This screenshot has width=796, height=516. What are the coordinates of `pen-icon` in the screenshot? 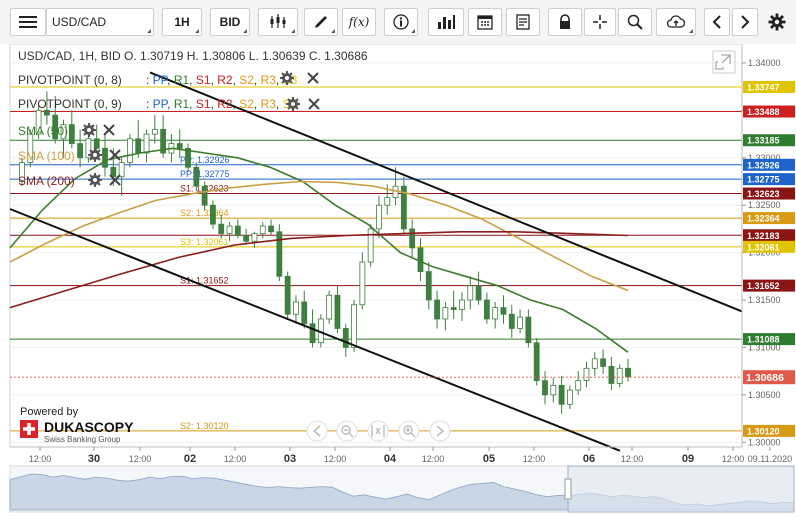 It's located at (321, 22).